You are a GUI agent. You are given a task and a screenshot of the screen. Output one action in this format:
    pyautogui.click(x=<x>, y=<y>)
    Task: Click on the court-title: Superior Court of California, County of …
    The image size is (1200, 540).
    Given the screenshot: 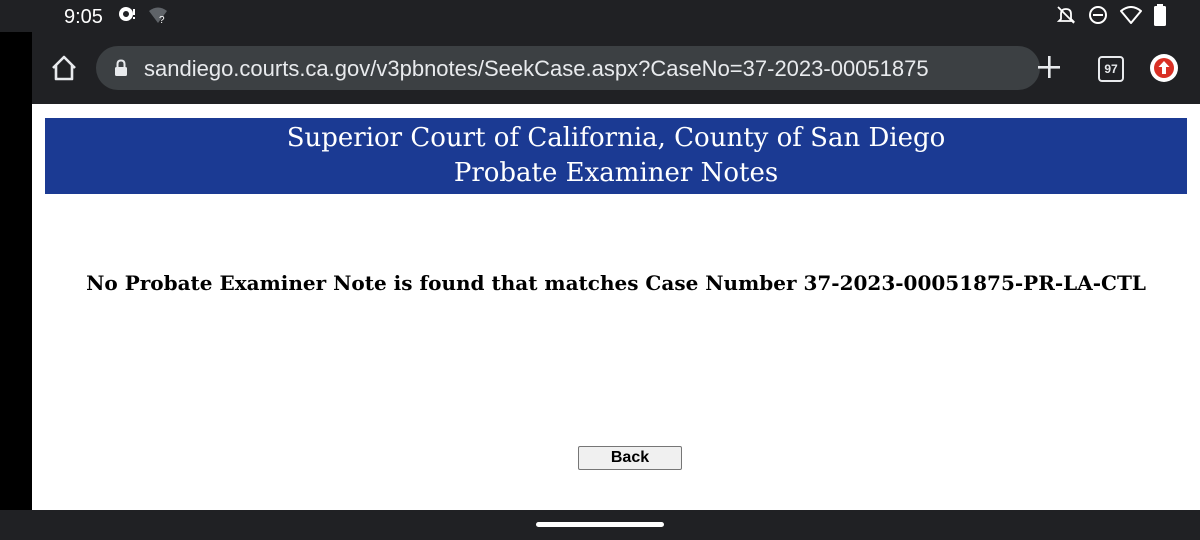 What is the action you would take?
    pyautogui.click(x=616, y=138)
    